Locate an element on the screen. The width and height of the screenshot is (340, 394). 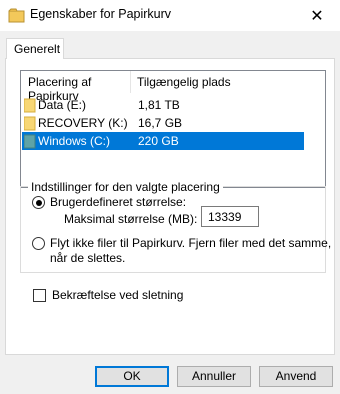
recycle-bin-icon is located at coordinates (16, 15).